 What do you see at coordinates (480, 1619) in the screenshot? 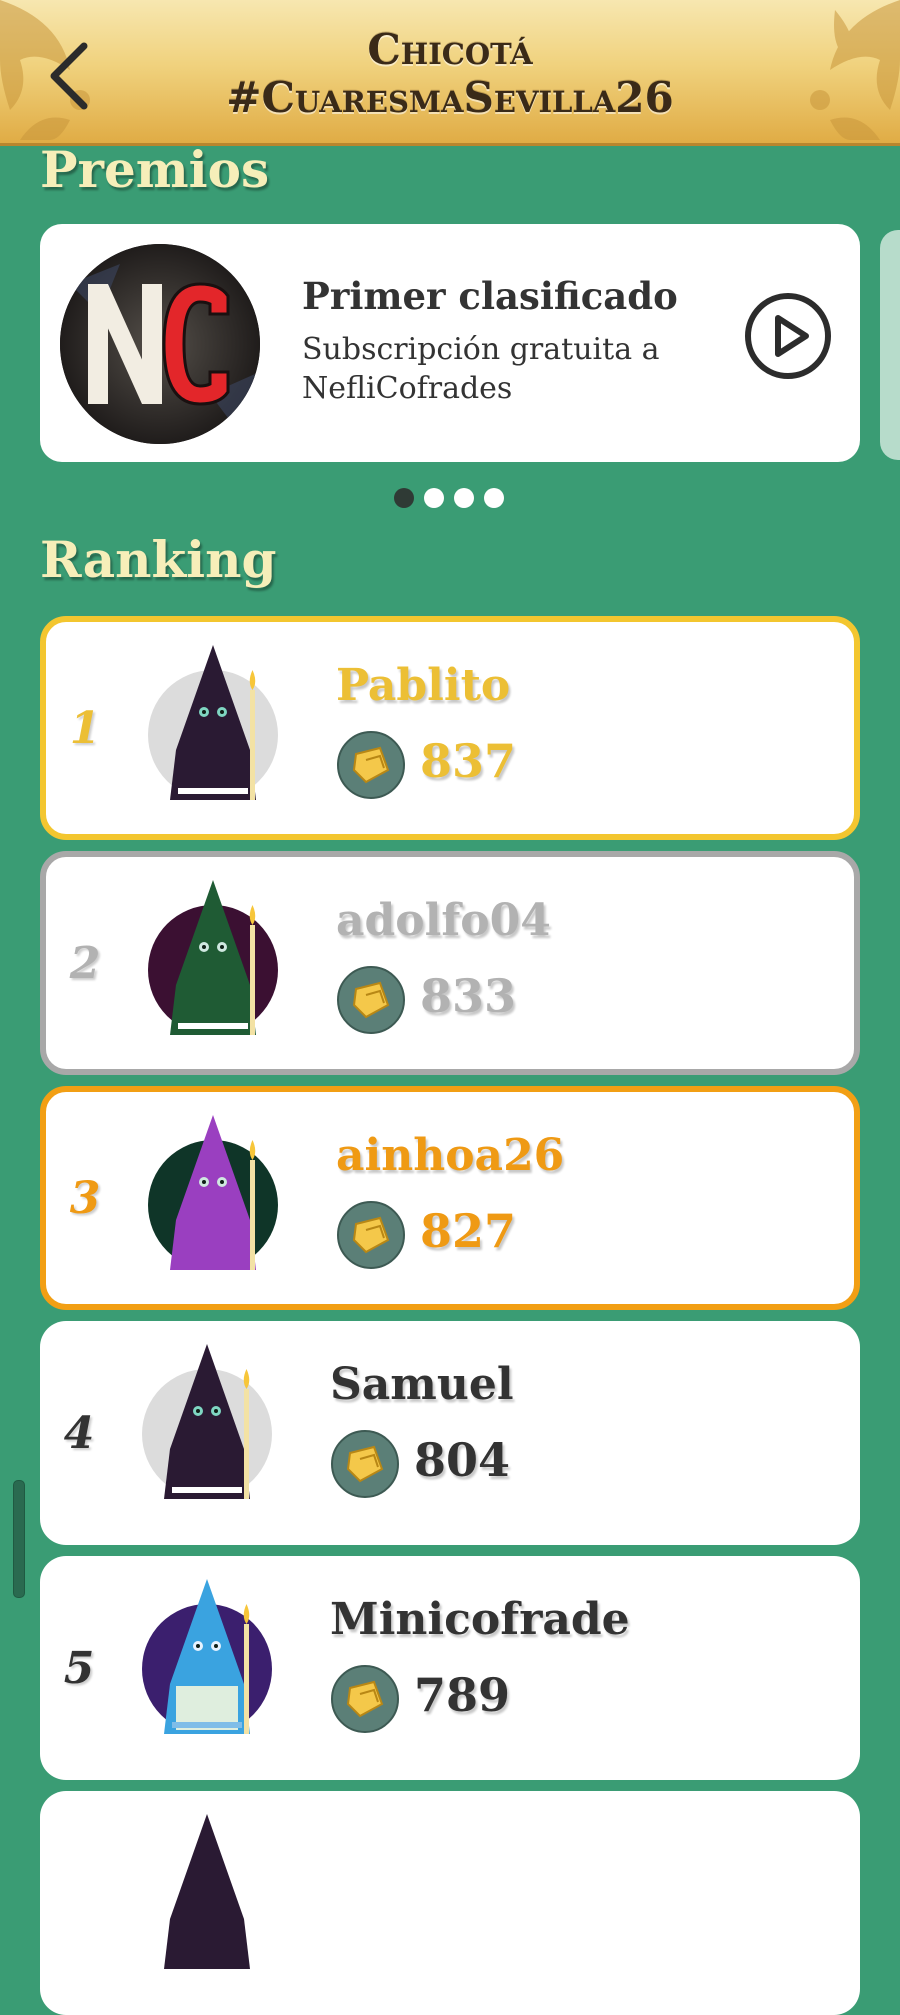
I see `player-name: Minicofrade` at bounding box center [480, 1619].